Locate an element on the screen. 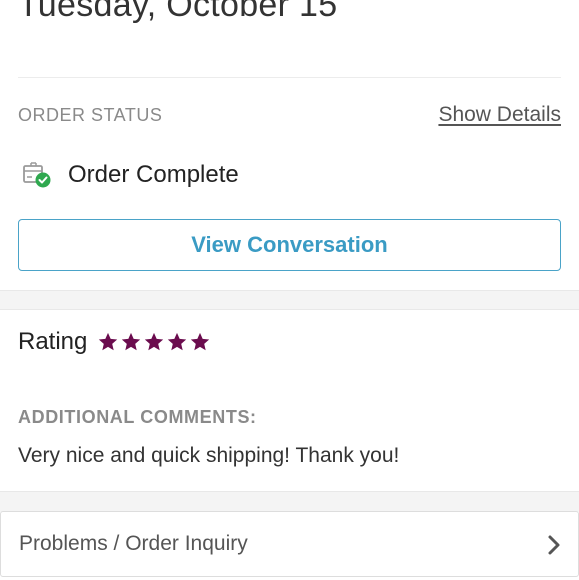 This screenshot has width=579, height=580. divider is located at coordinates (289, 77).